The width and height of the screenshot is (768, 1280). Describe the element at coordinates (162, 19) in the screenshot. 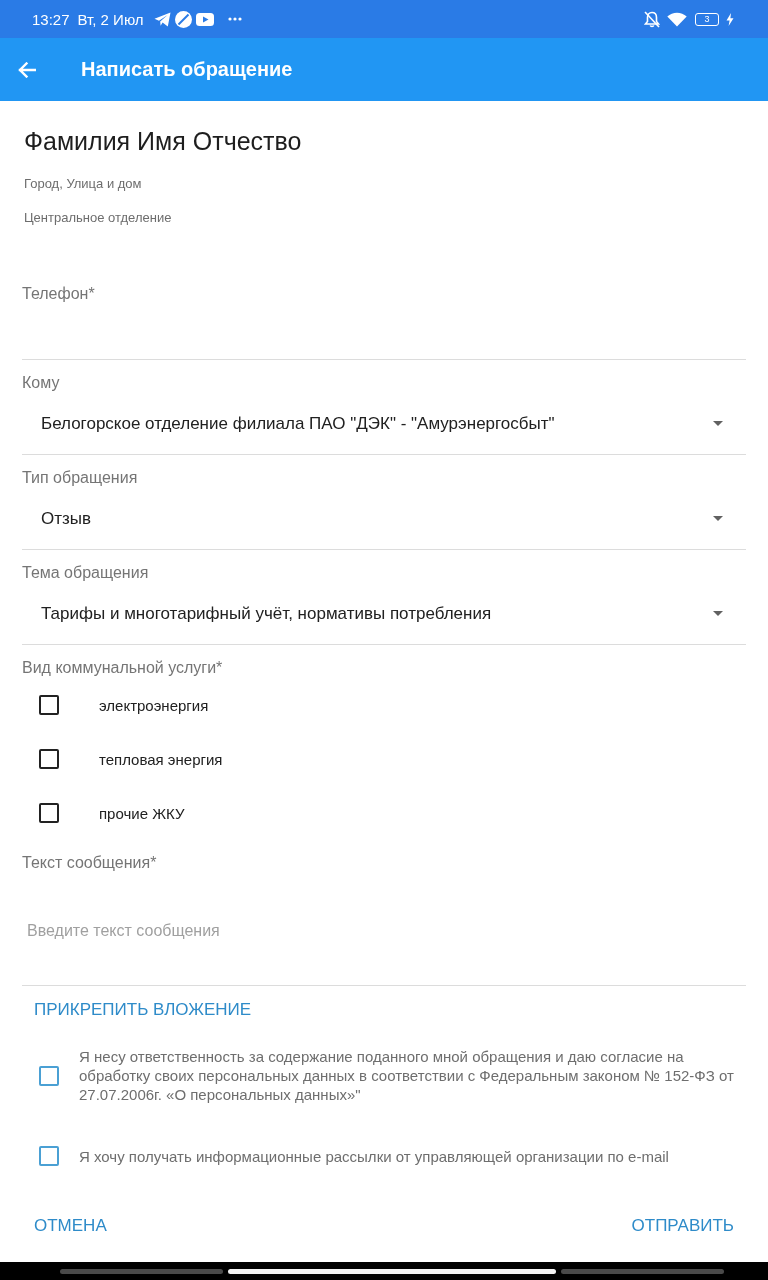

I see `paper-plane-icon` at that location.